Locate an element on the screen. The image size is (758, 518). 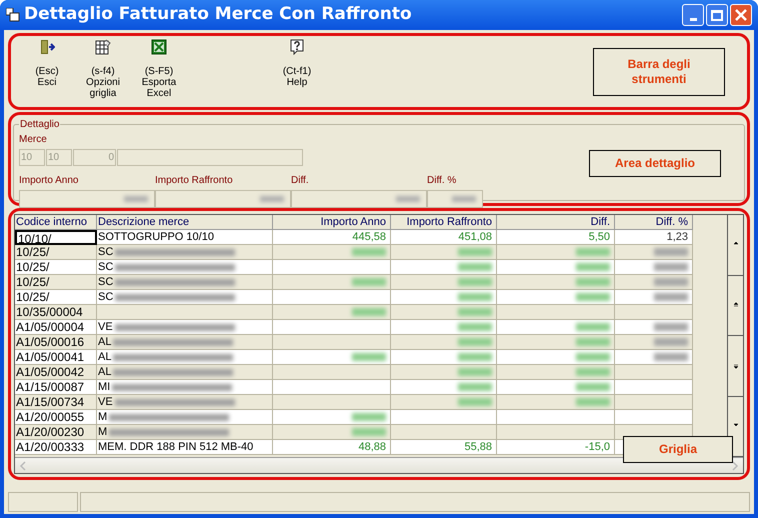
table-cell: -15,0 is located at coordinates (556, 447).